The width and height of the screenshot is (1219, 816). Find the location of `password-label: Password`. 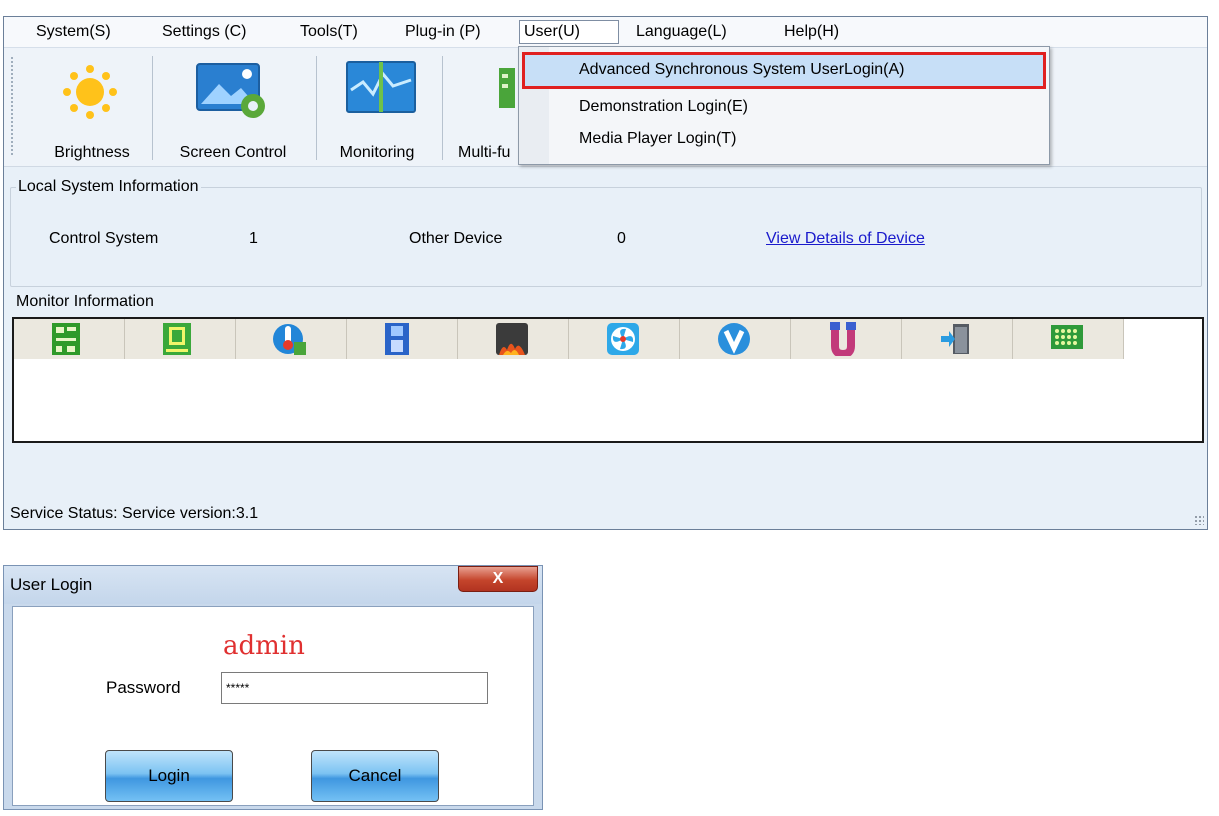

password-label: Password is located at coordinates (143, 687).